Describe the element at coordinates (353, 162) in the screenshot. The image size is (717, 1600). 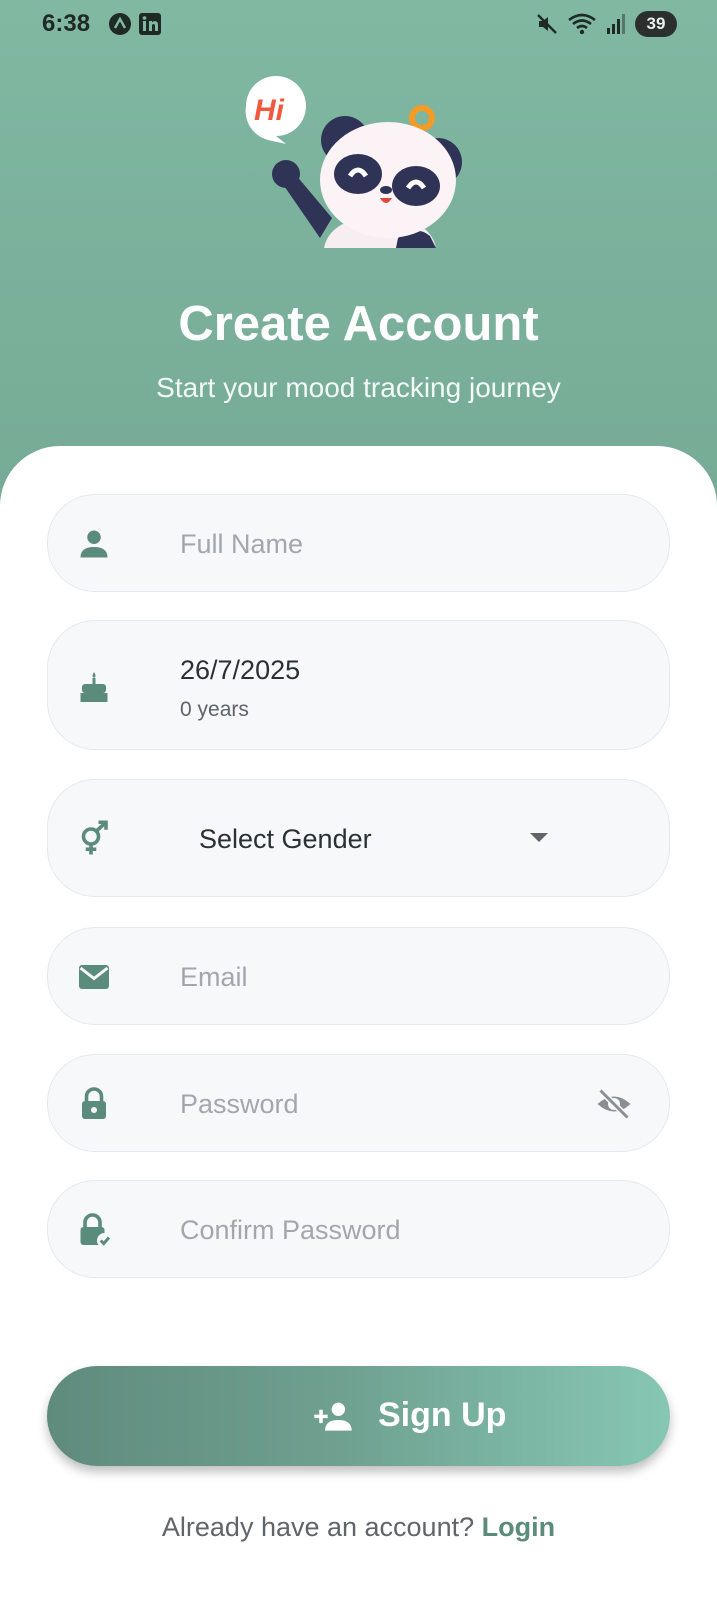
I see `panda-mascot-image: Hi` at that location.